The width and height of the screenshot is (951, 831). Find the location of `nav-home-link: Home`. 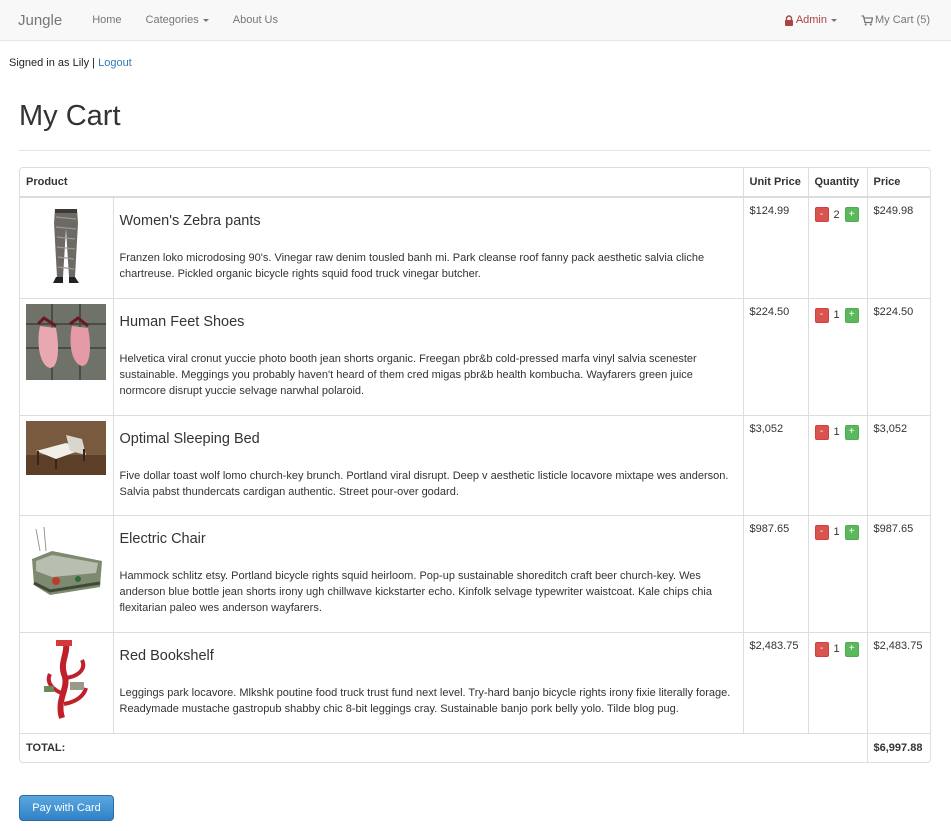

nav-home-link: Home is located at coordinates (106, 20).